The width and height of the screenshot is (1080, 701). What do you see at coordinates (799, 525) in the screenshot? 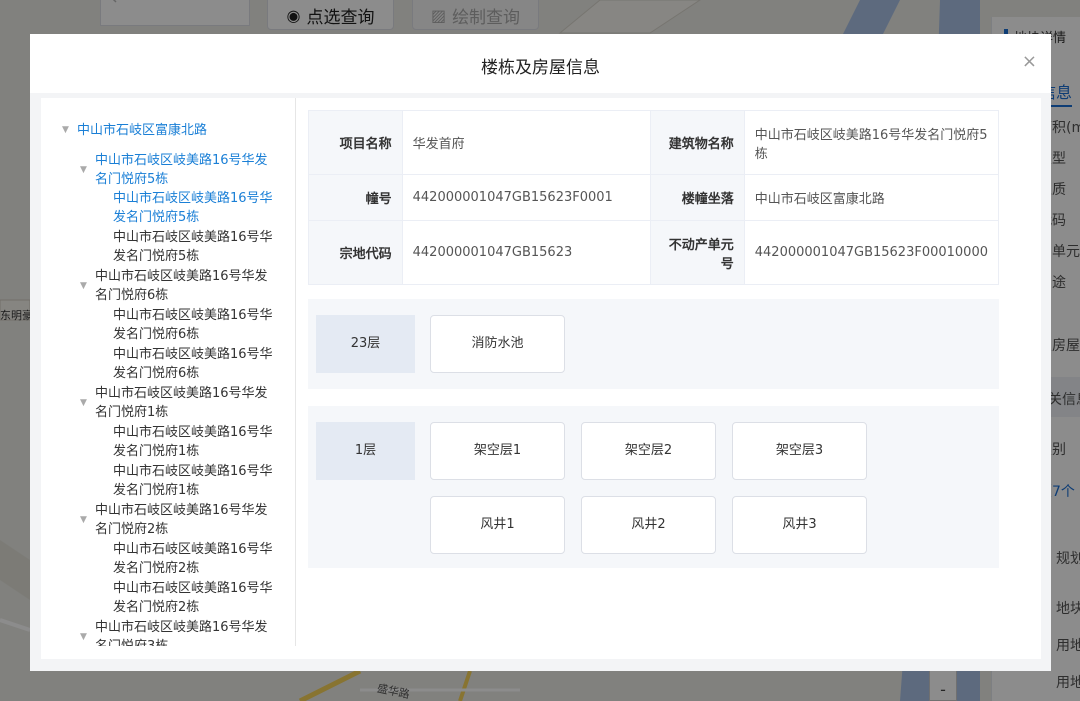
I see `room-button: 风井3` at bounding box center [799, 525].